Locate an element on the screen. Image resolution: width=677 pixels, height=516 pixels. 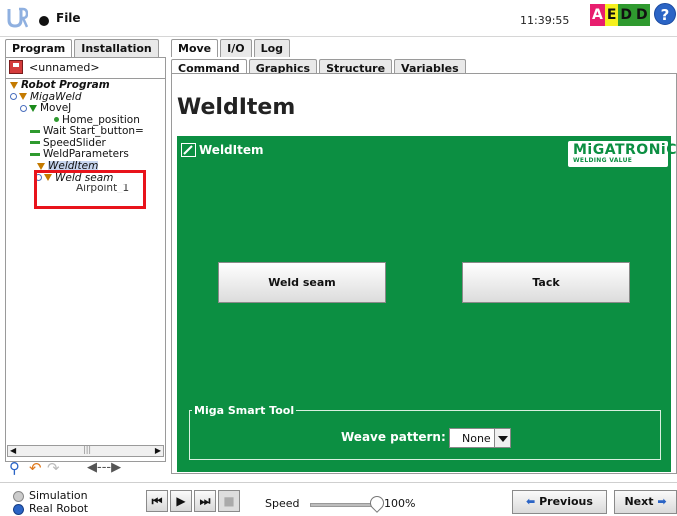
speed-label: Speed is located at coordinates (282, 503).